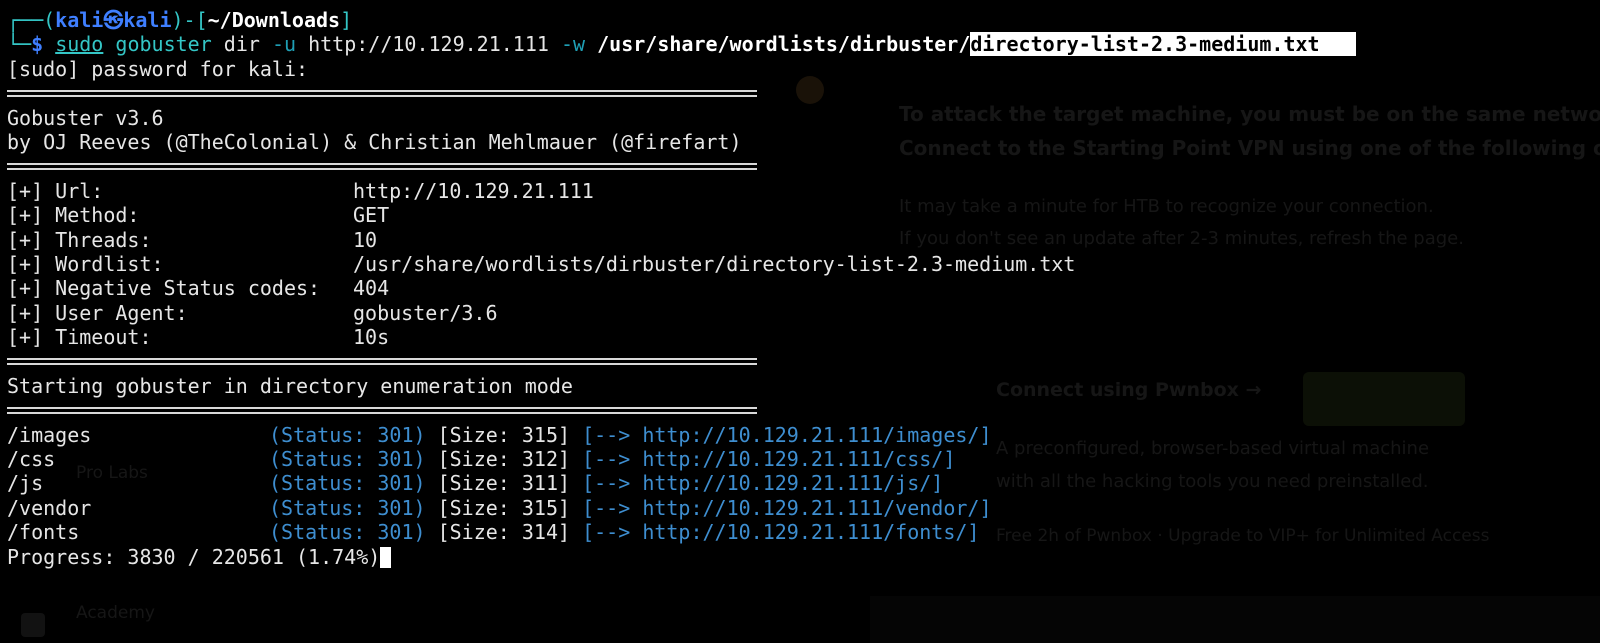 The height and width of the screenshot is (643, 1600). I want to click on result-size: [Size: 311], so click(504, 483).